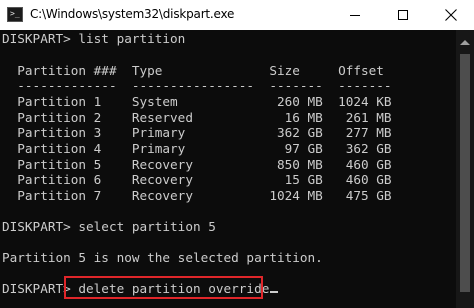  Describe the element at coordinates (197, 164) in the screenshot. I see `console-line: Partition 5 Recovery 850 MB 460 GB` at that location.